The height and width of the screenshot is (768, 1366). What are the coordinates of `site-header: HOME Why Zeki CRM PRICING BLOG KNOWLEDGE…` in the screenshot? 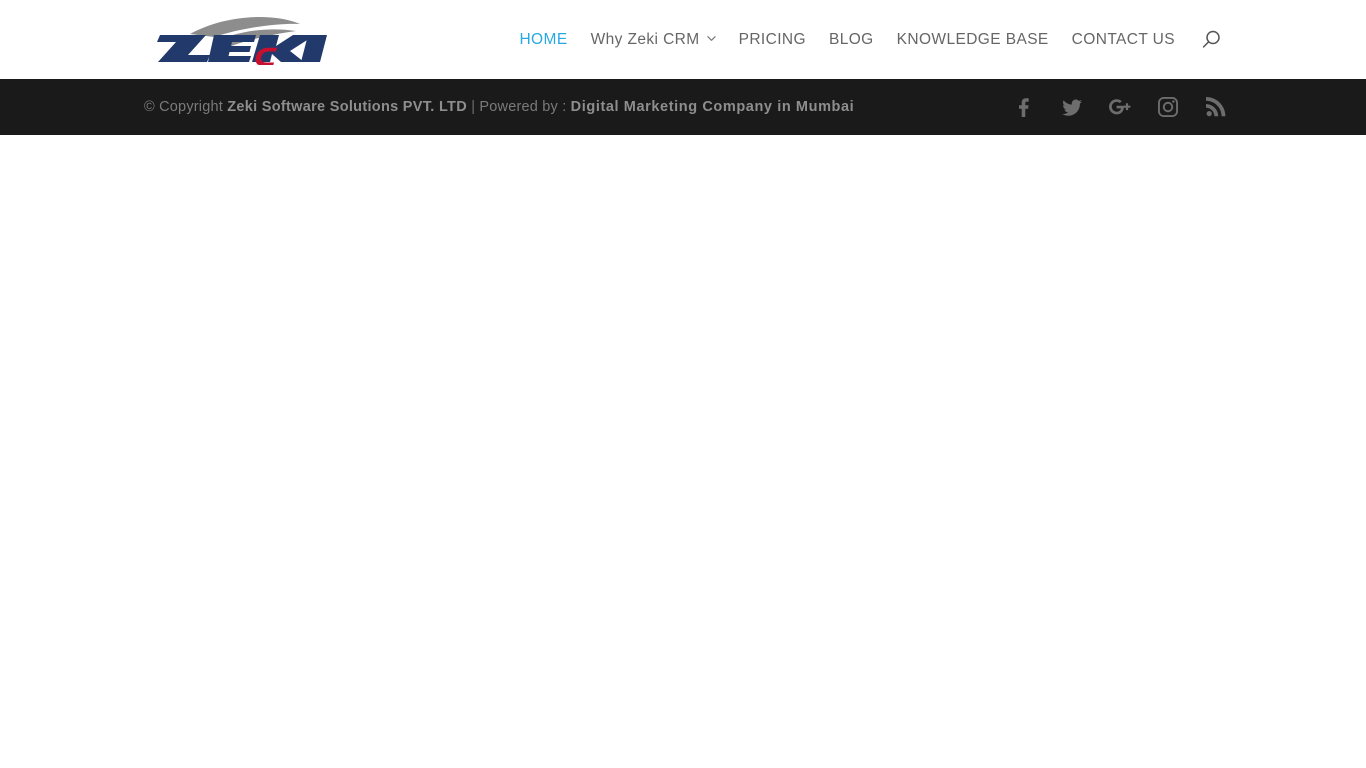 It's located at (683, 39).